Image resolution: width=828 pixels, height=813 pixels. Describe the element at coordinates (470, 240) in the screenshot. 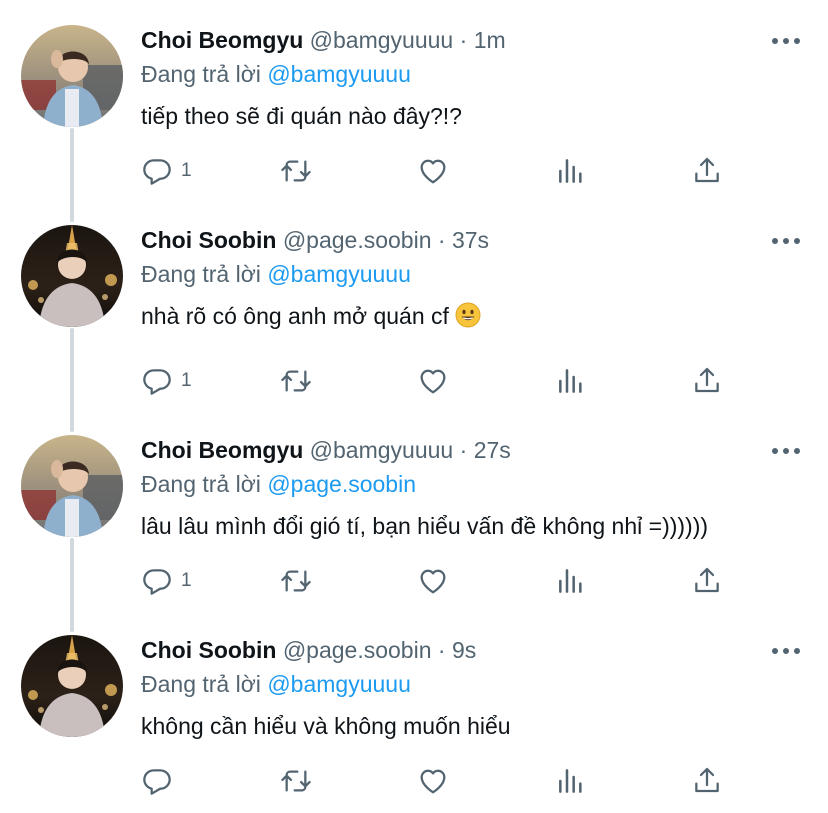

I see `timestamp: 37s` at that location.